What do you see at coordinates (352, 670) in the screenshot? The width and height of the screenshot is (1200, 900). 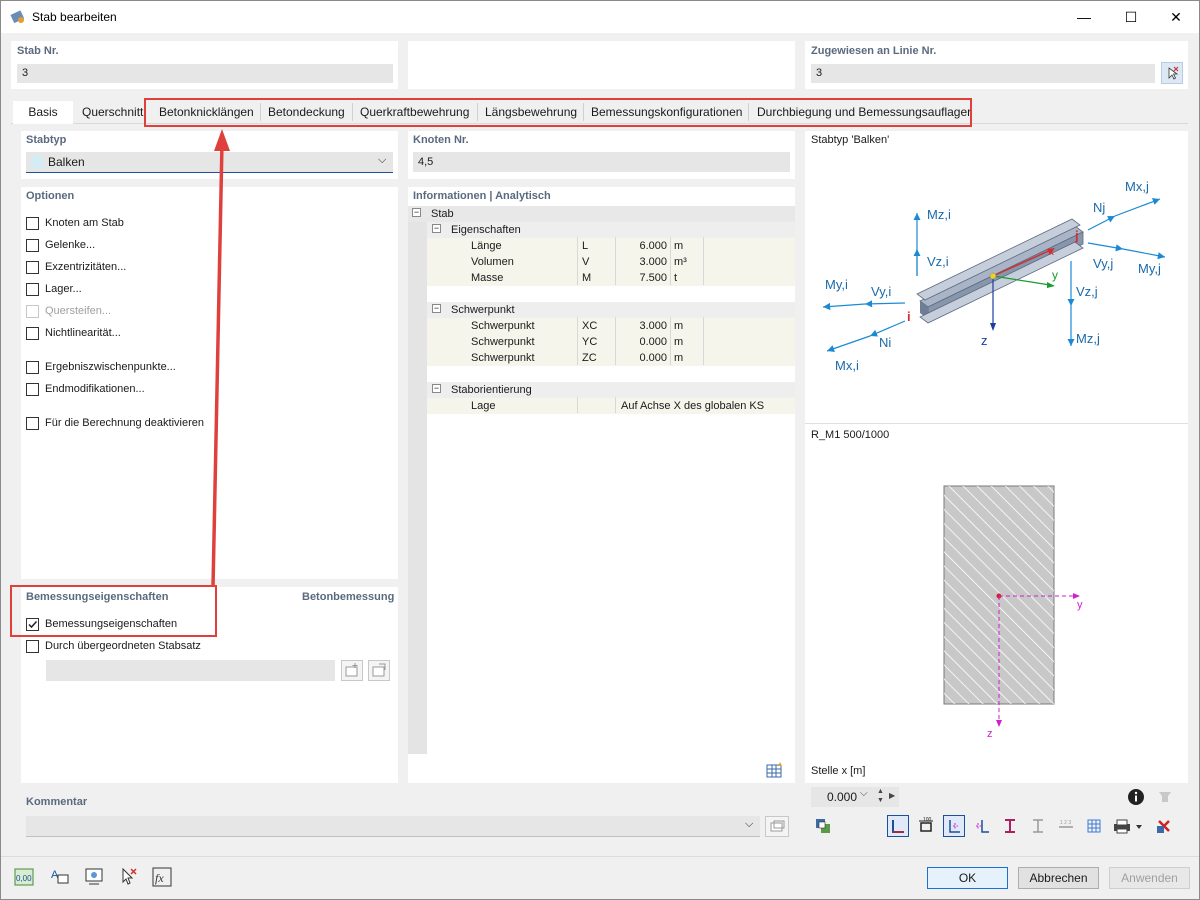 I see `new-member-set-icon` at bounding box center [352, 670].